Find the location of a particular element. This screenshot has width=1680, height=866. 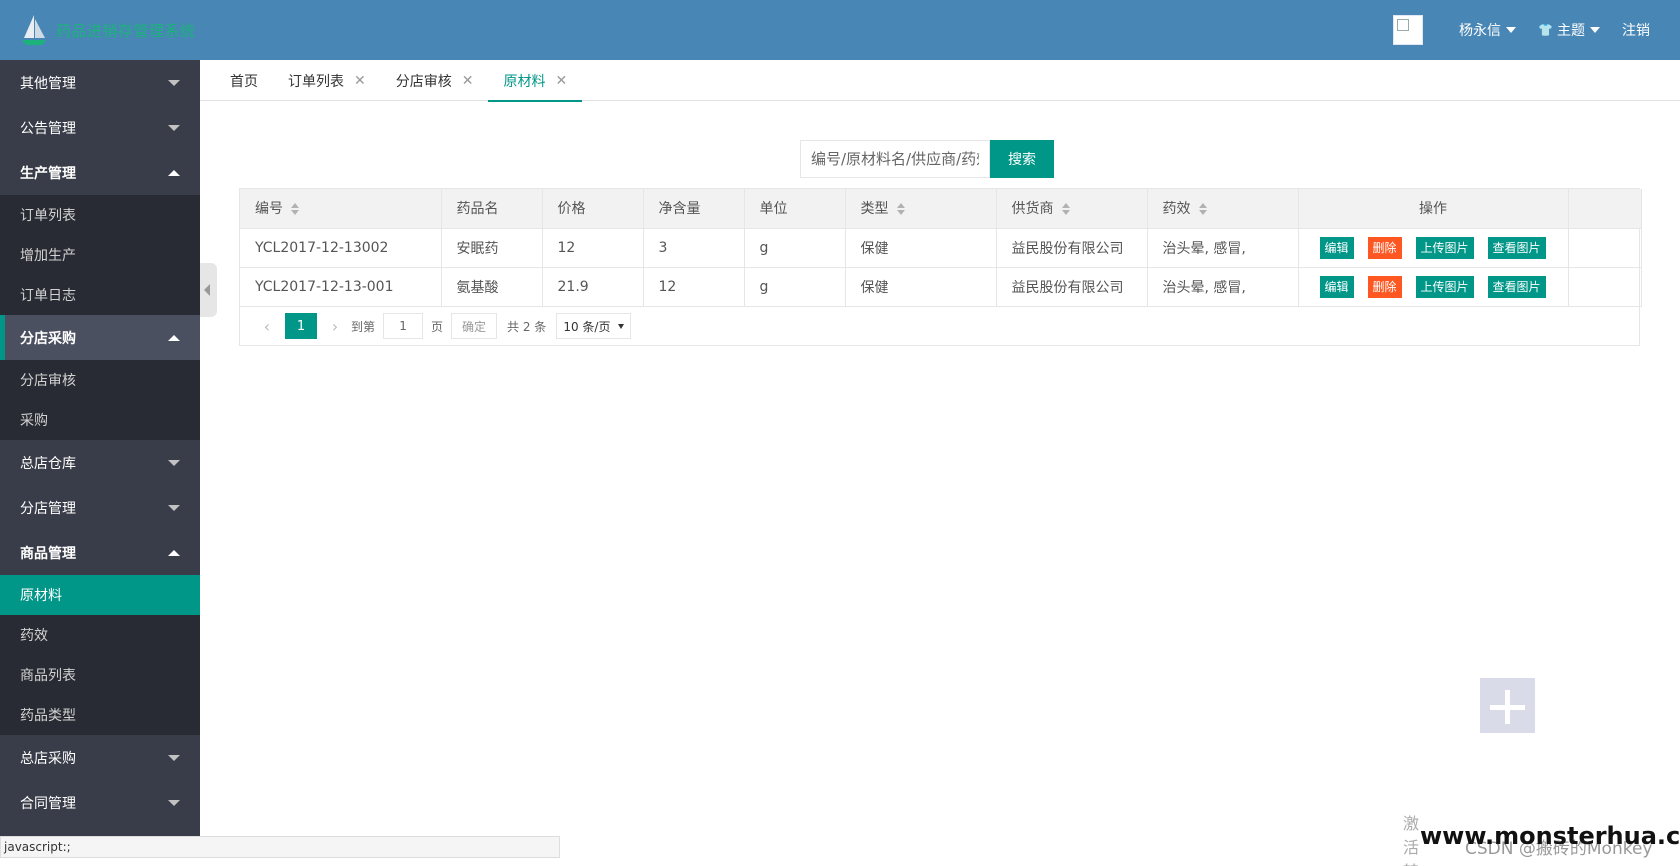

nav-group-label: 总店采购 is located at coordinates (48, 758).